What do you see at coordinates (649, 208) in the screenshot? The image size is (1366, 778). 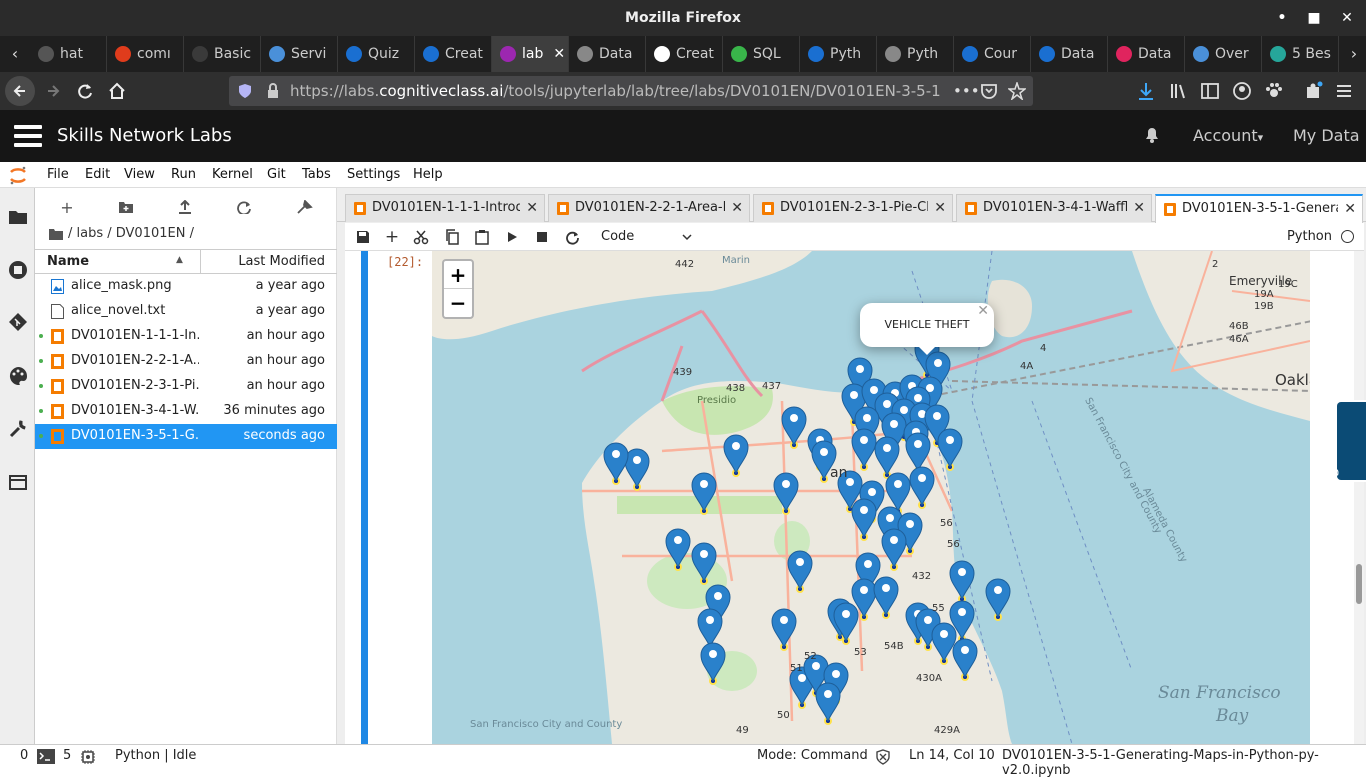 I see `notebook-tab: DV0101EN-2-2-1-Area-Pl ✕` at bounding box center [649, 208].